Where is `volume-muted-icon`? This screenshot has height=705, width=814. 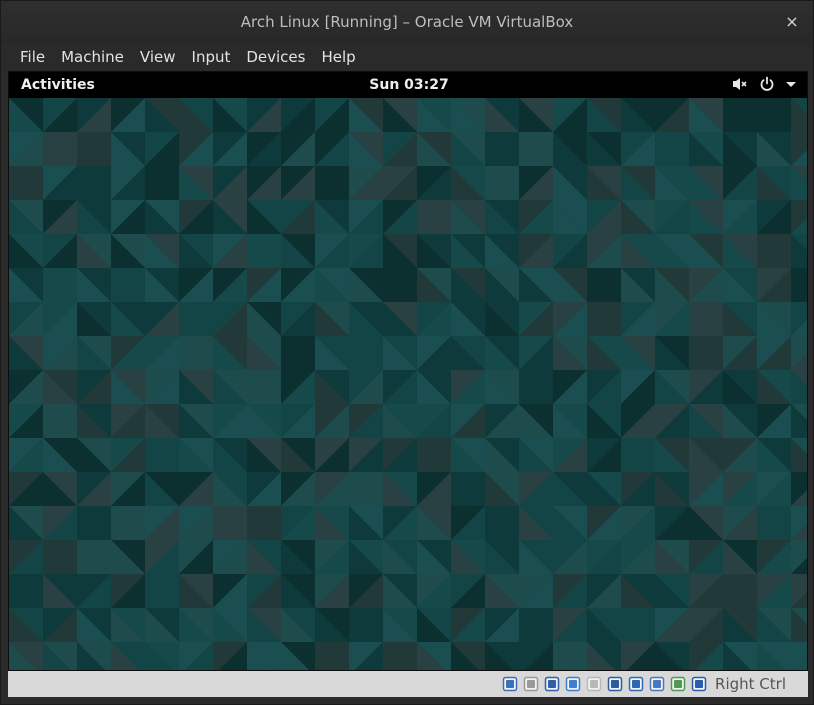 volume-muted-icon is located at coordinates (740, 84).